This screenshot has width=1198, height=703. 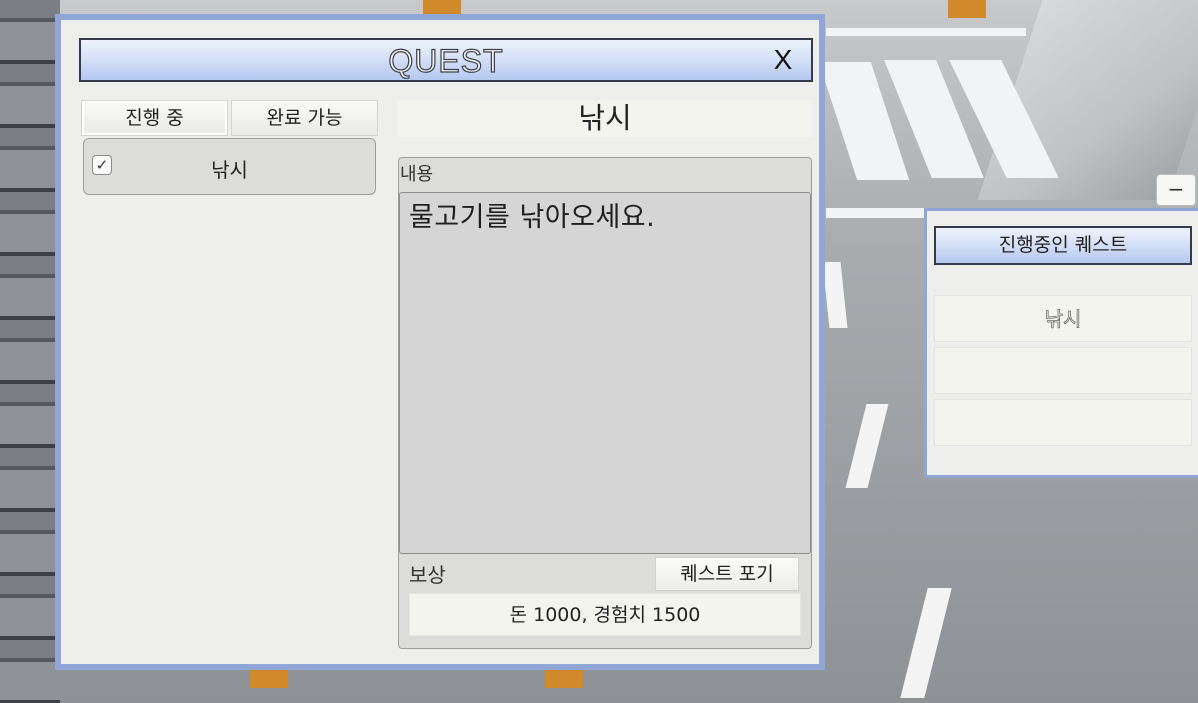 I want to click on close-button: X, so click(x=783, y=60).